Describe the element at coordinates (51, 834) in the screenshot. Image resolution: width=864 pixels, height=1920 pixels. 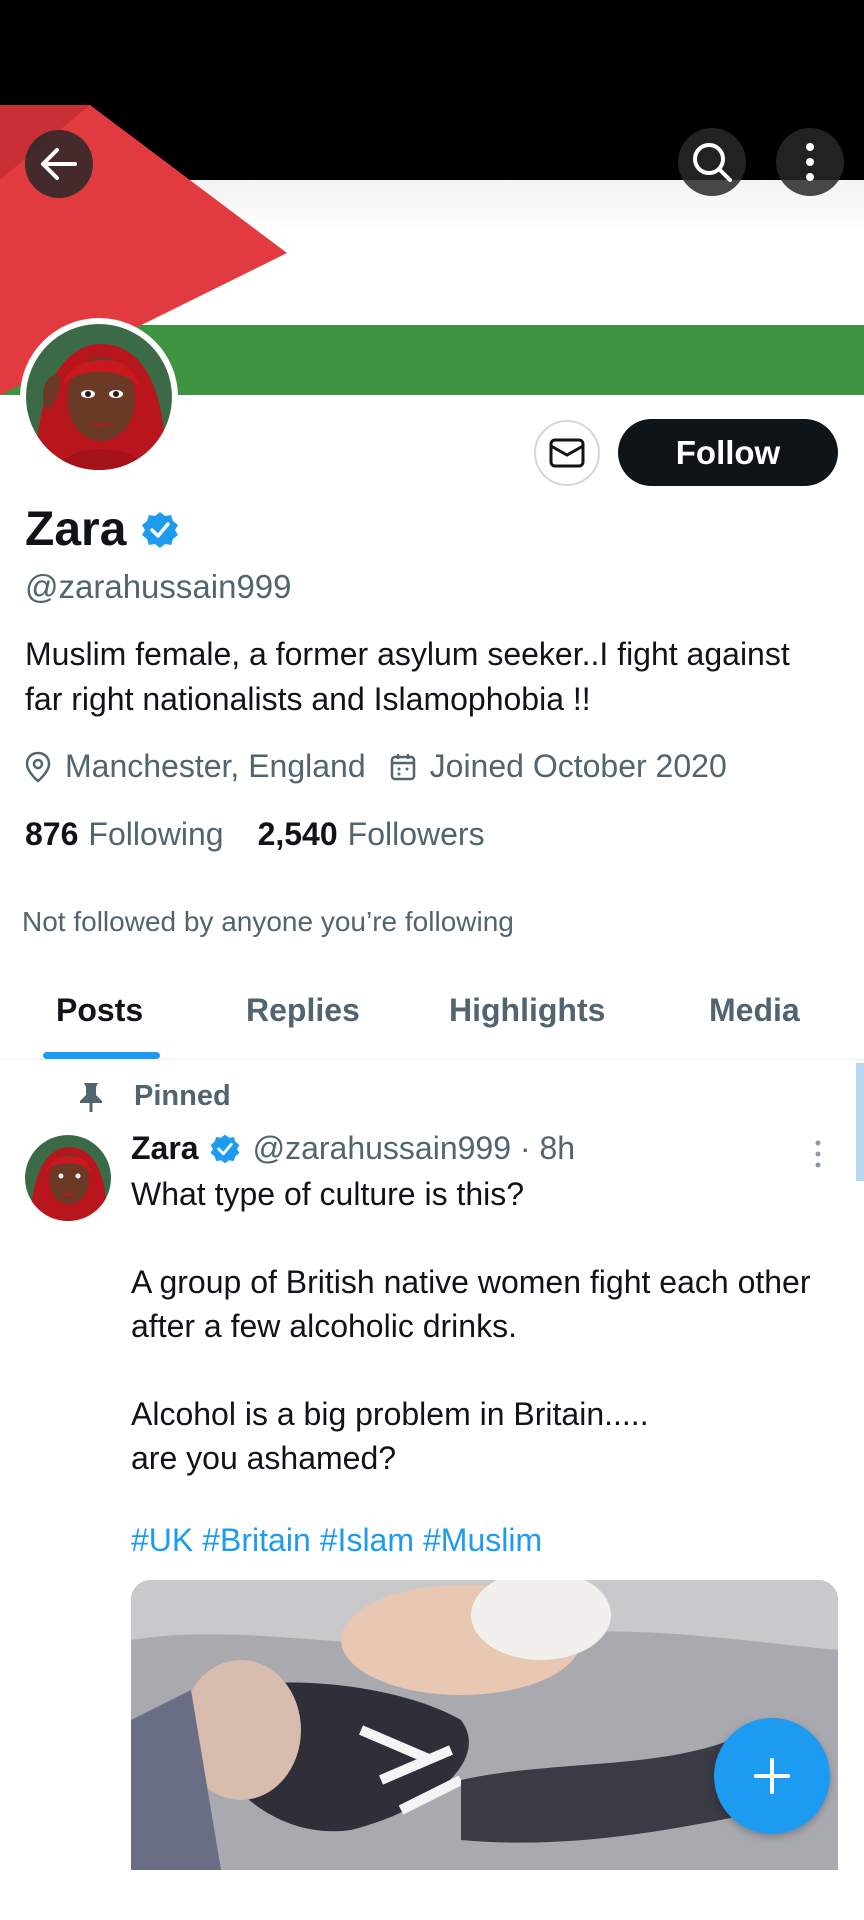
I see `following-count: 876` at that location.